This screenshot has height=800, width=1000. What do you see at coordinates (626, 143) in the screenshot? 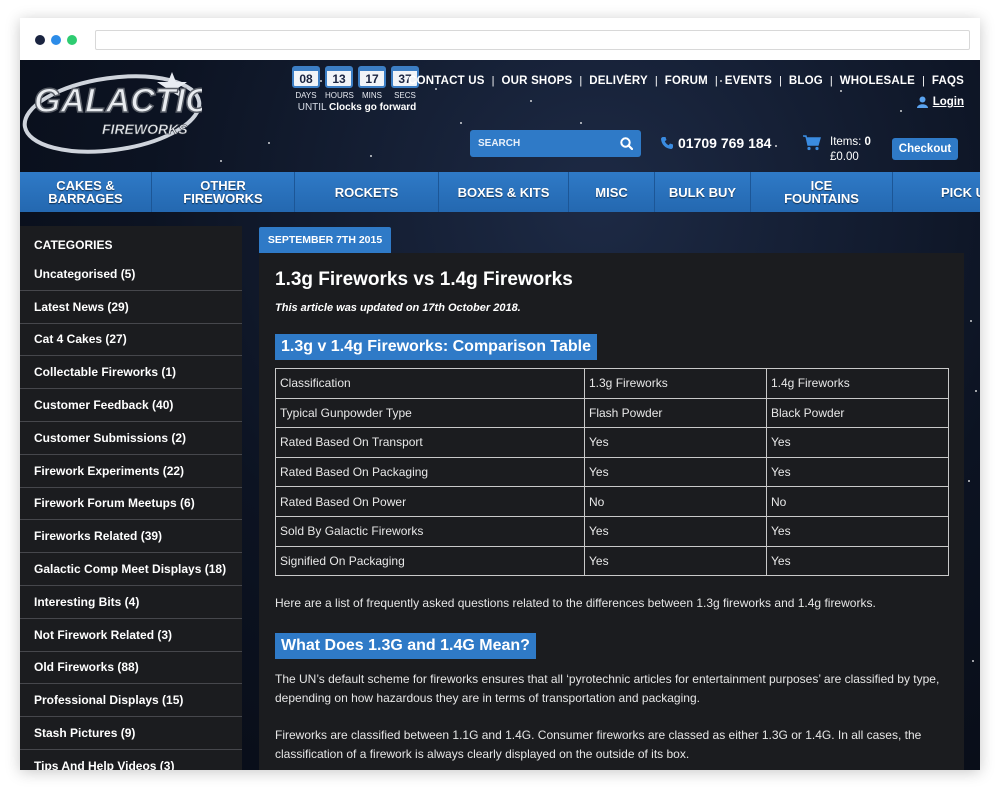
I see `search-icon` at bounding box center [626, 143].